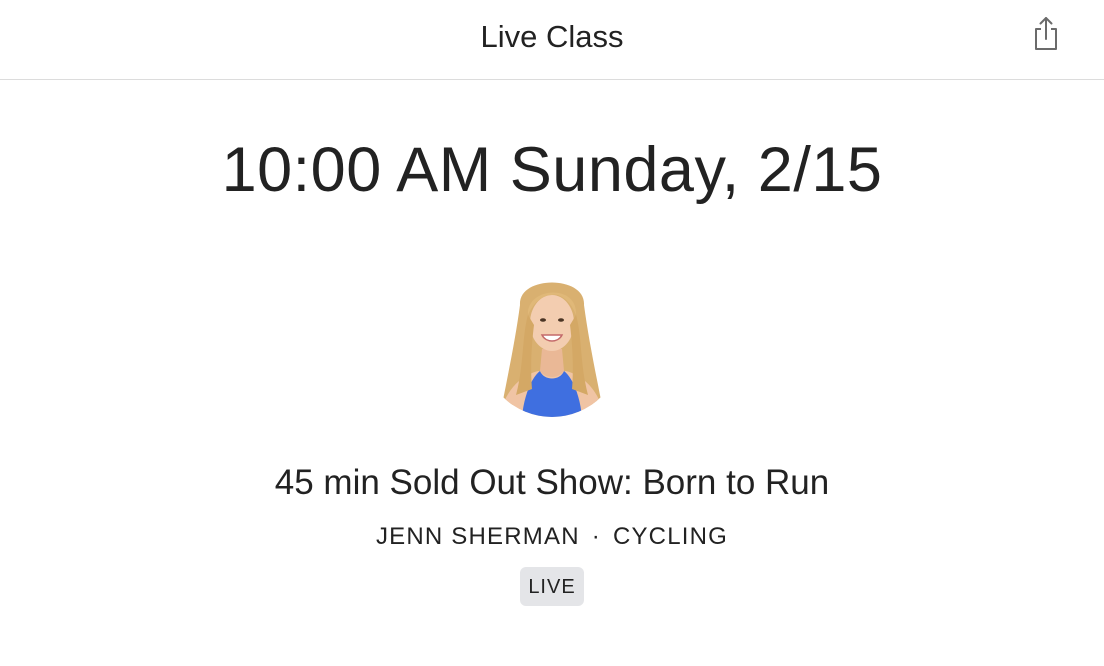 This screenshot has height=666, width=1104. I want to click on share-icon, so click(1046, 33).